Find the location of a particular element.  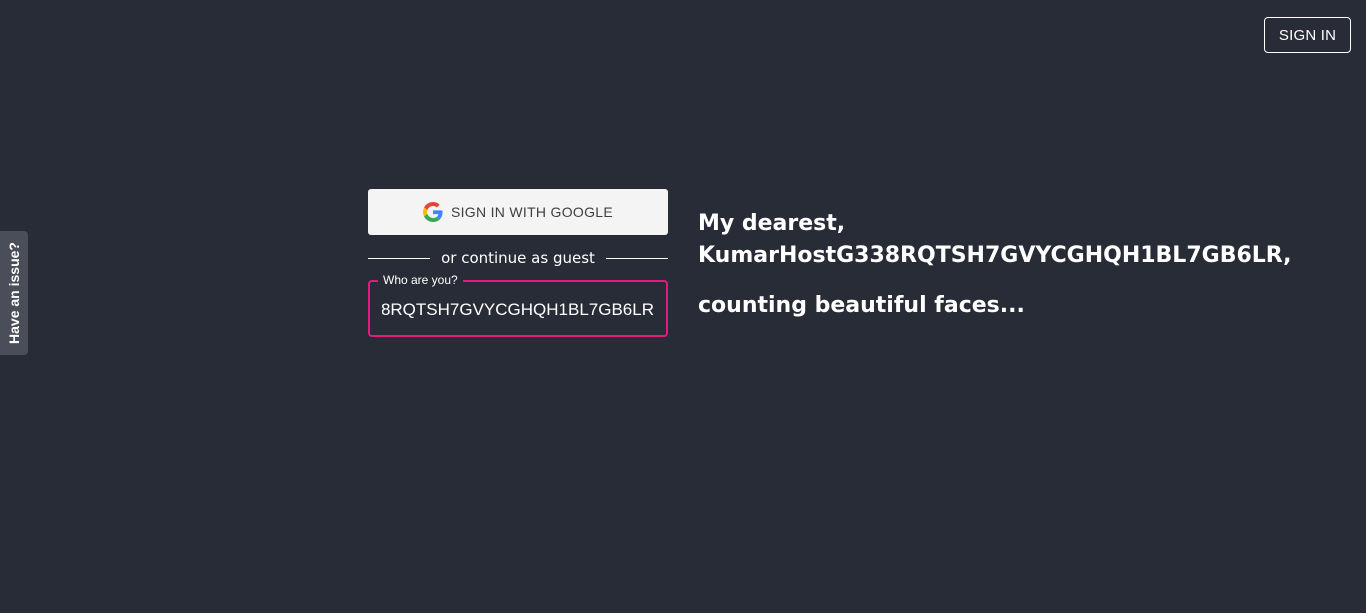

divider-line-right is located at coordinates (636, 258).